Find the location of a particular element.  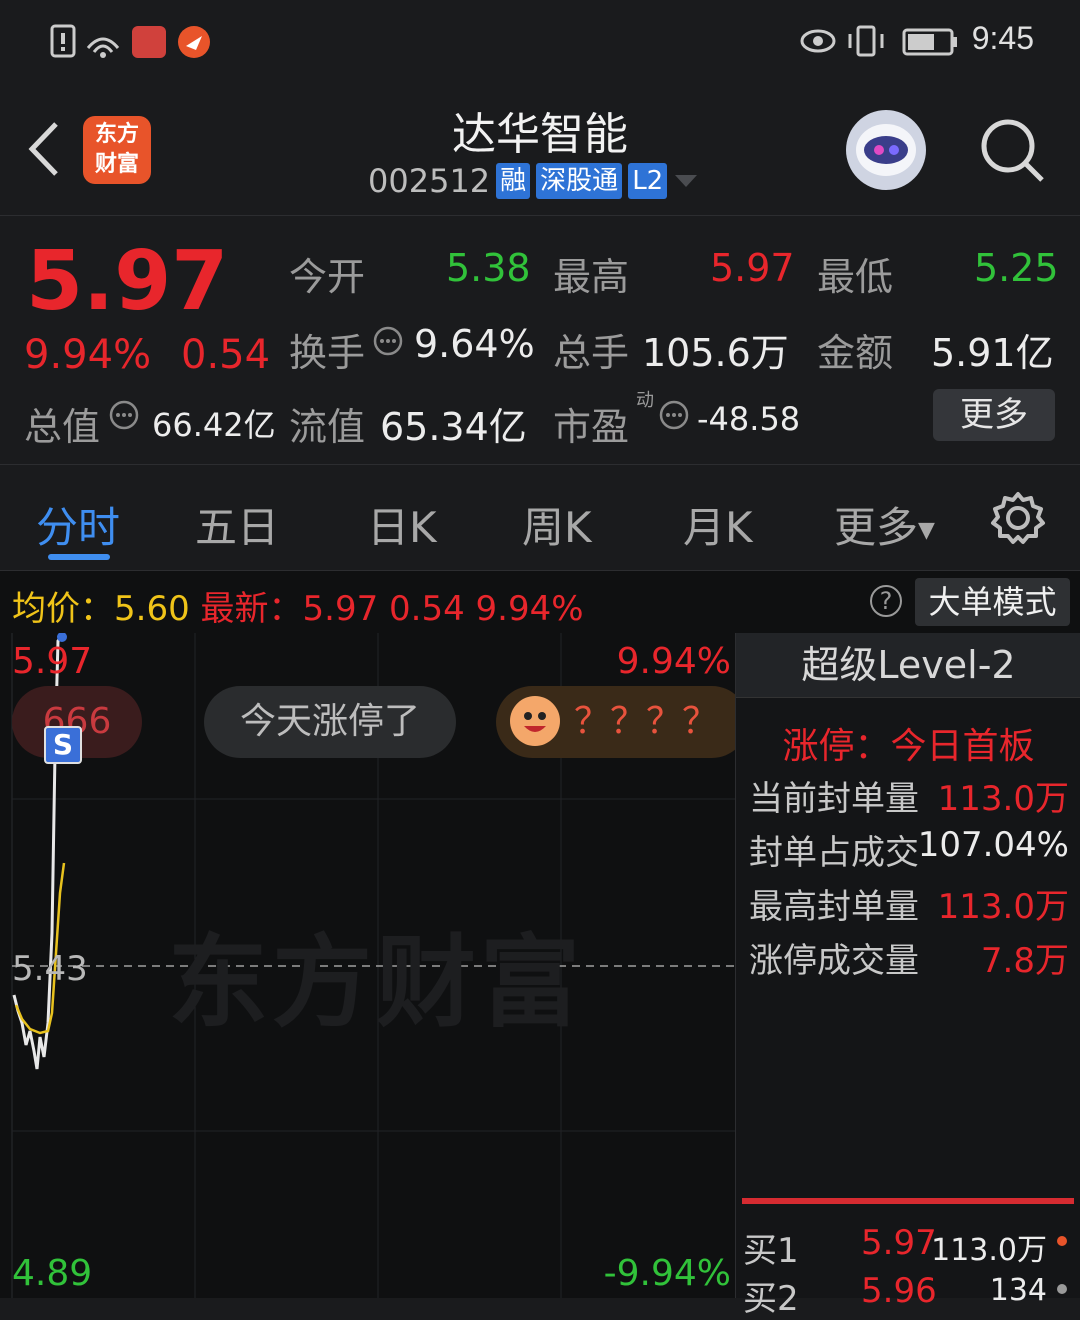

float-label: 流值 is located at coordinates (327, 427).